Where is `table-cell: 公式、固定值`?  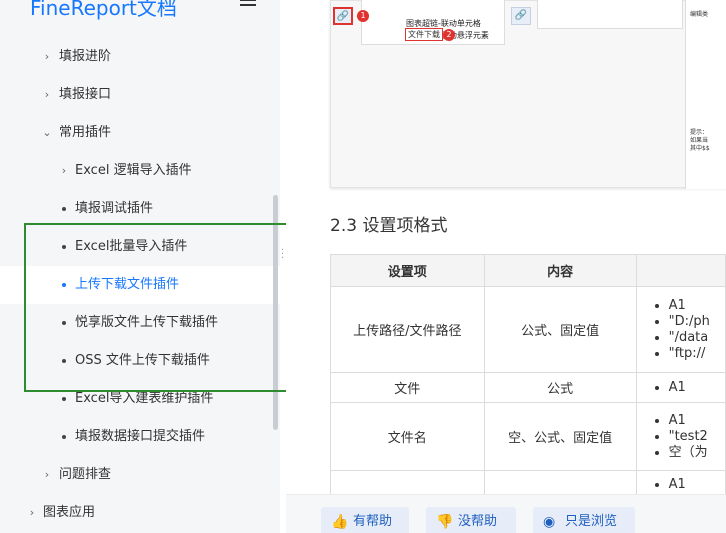
table-cell: 公式、固定值 is located at coordinates (560, 329).